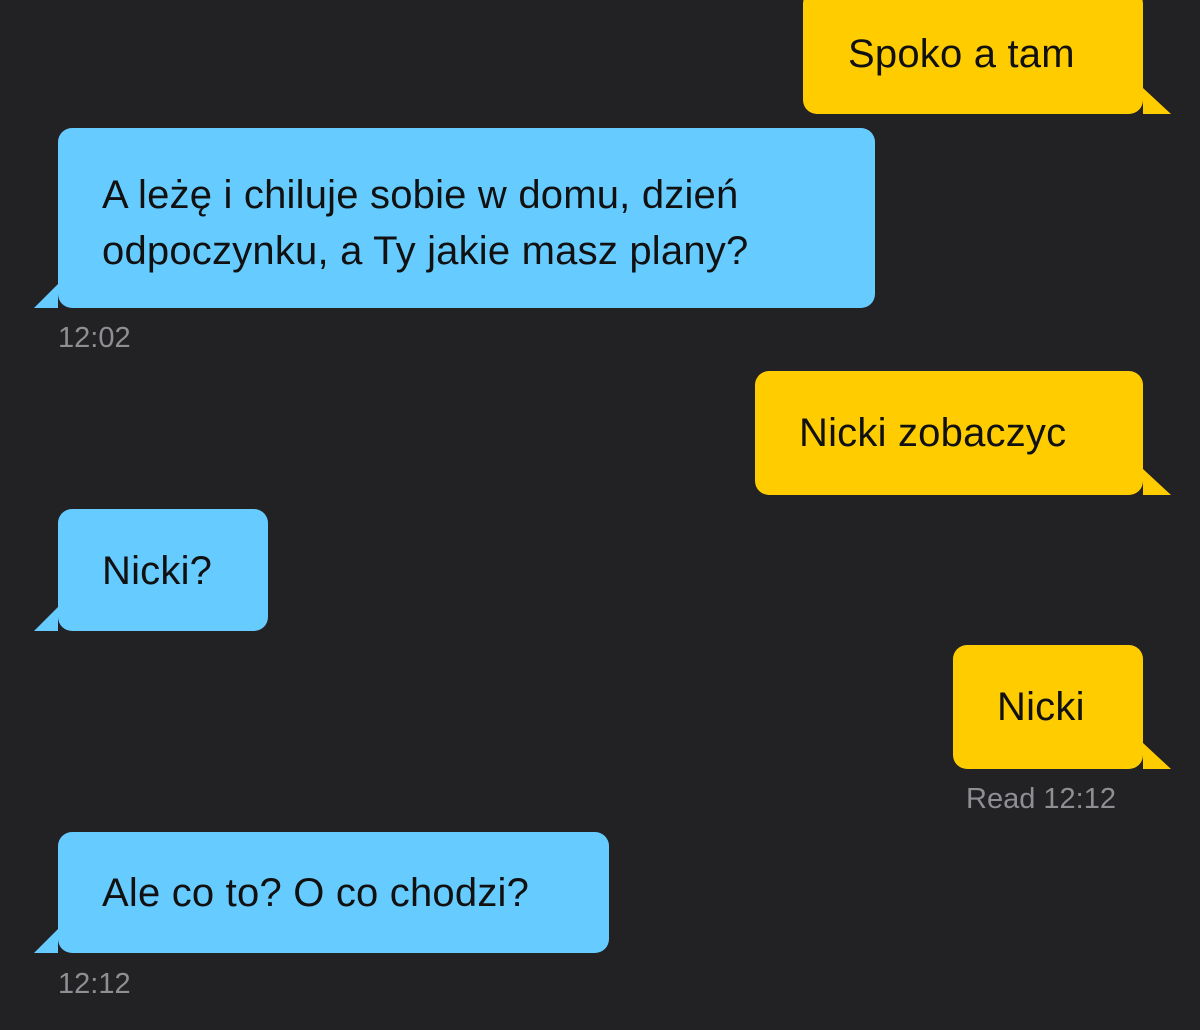  Describe the element at coordinates (94, 984) in the screenshot. I see `message-timestamp: 12:12` at that location.